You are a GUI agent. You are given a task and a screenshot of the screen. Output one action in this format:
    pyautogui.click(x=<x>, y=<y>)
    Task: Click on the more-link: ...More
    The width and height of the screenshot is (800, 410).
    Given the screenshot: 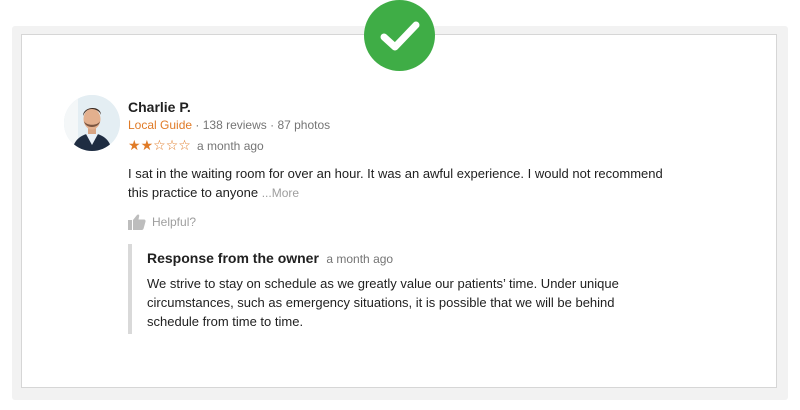 What is the action you would take?
    pyautogui.click(x=280, y=193)
    